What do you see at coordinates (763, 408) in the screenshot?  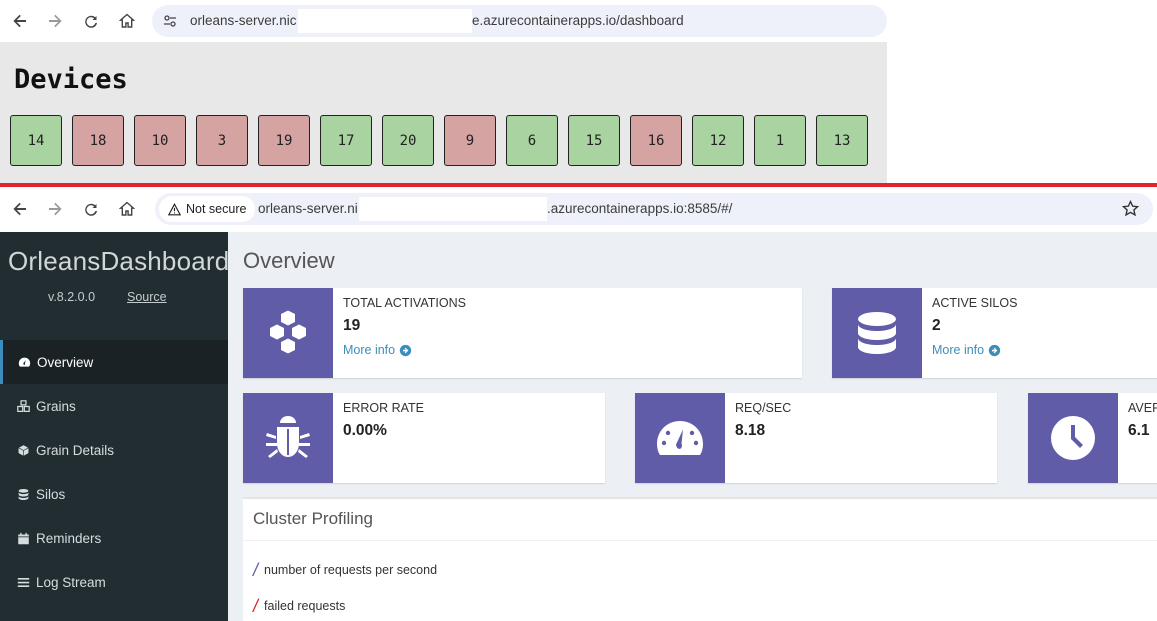 I see `card-label: REQ/SEC` at bounding box center [763, 408].